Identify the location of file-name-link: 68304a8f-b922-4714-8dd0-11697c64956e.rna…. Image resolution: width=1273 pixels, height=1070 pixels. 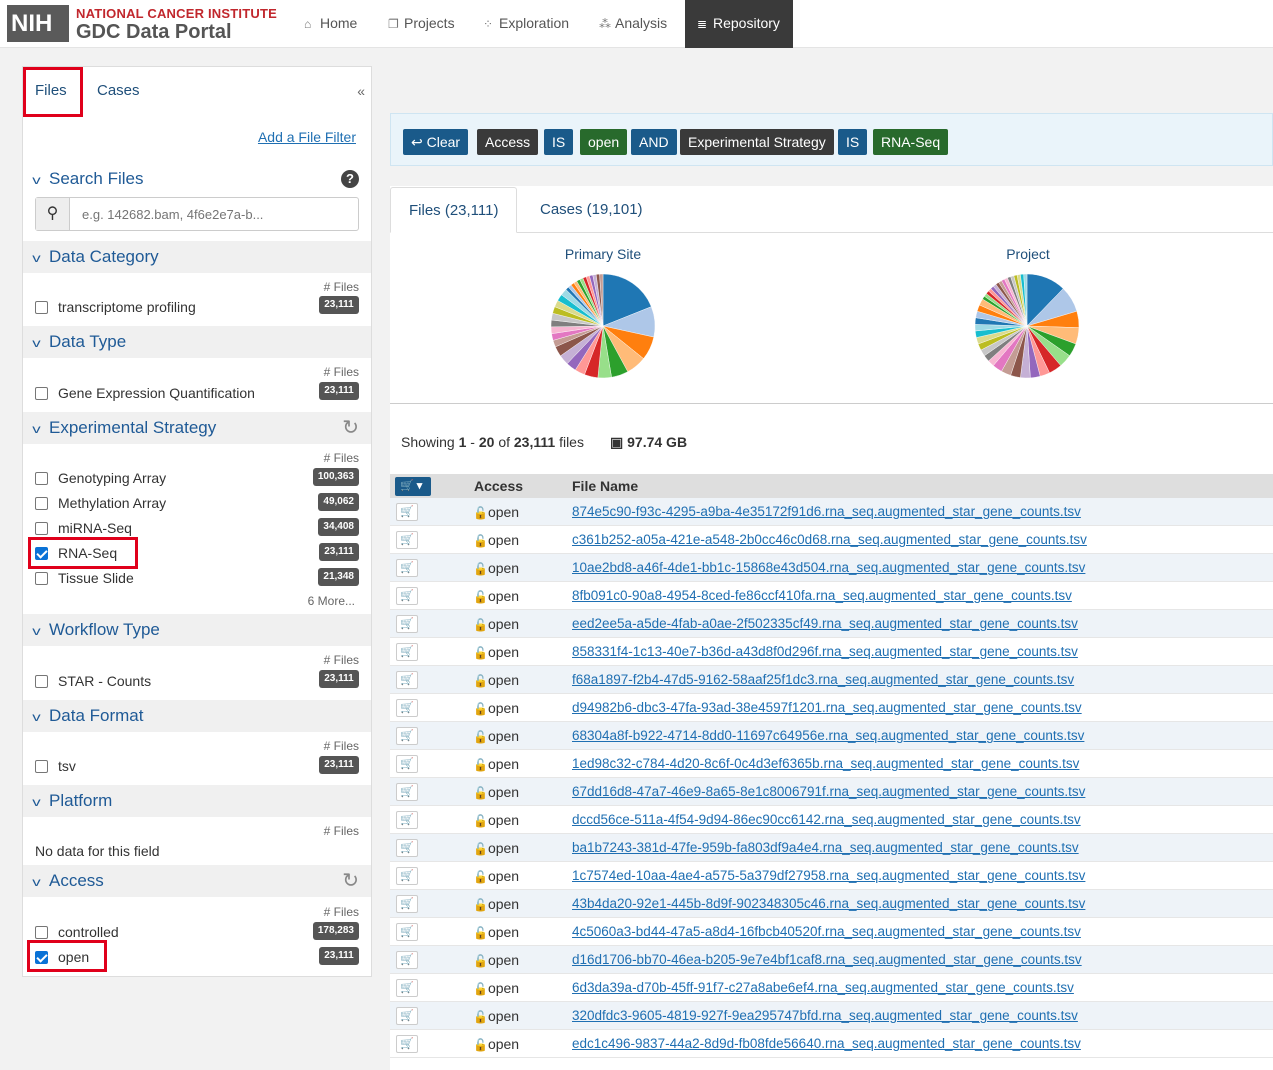
(828, 735).